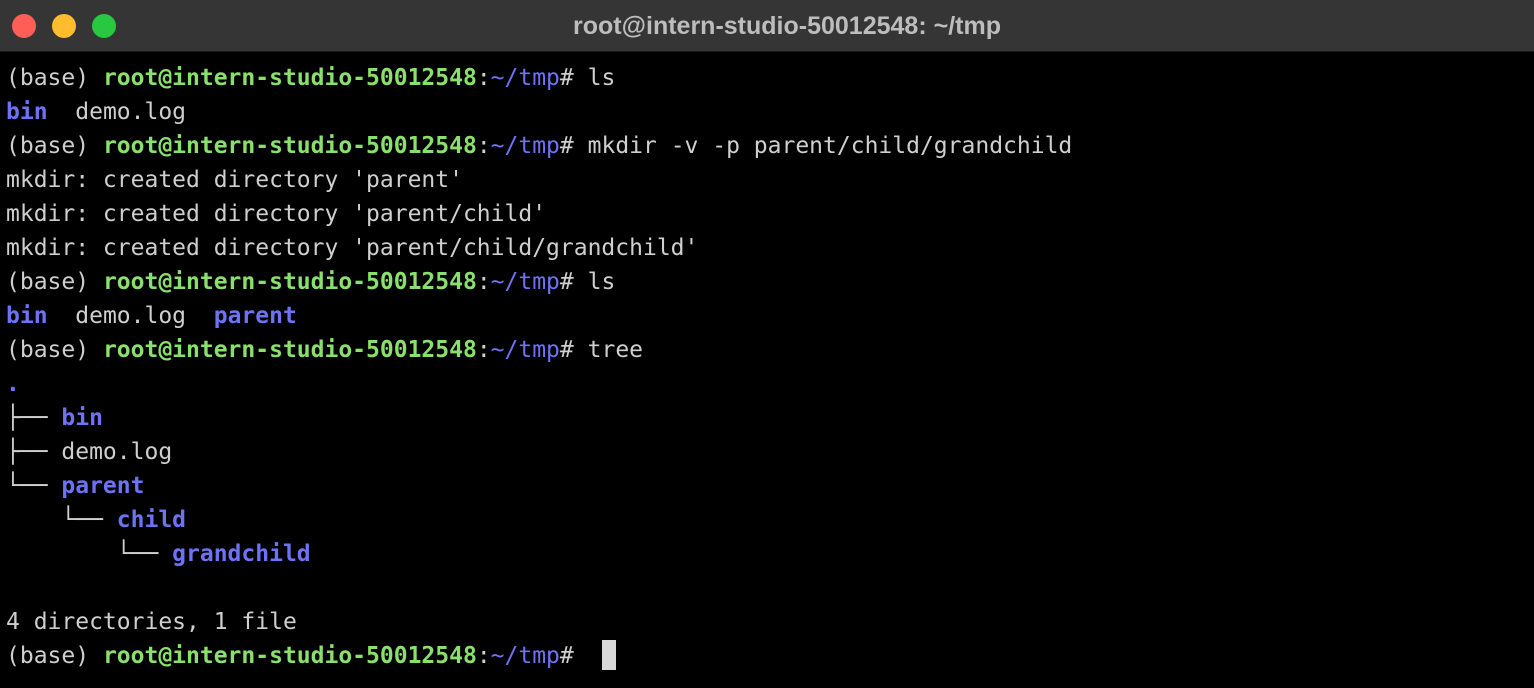 Image resolution: width=1534 pixels, height=688 pixels. What do you see at coordinates (770, 316) in the screenshot?
I see `output-line: bin demo.log parent` at bounding box center [770, 316].